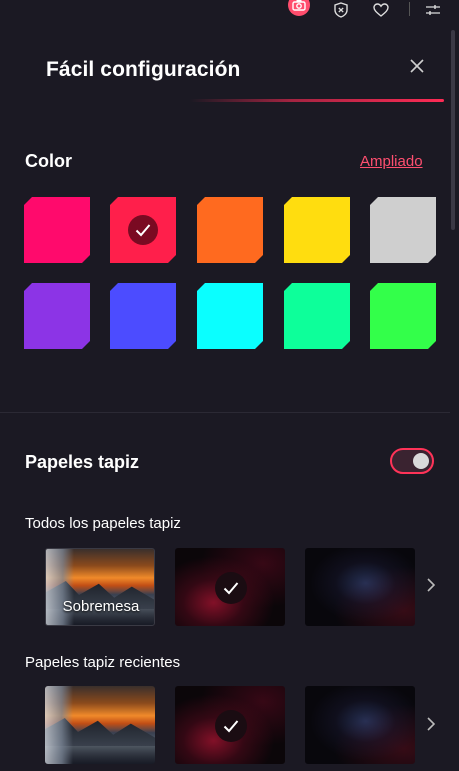  I want to click on top-toolbar, so click(229, 10).